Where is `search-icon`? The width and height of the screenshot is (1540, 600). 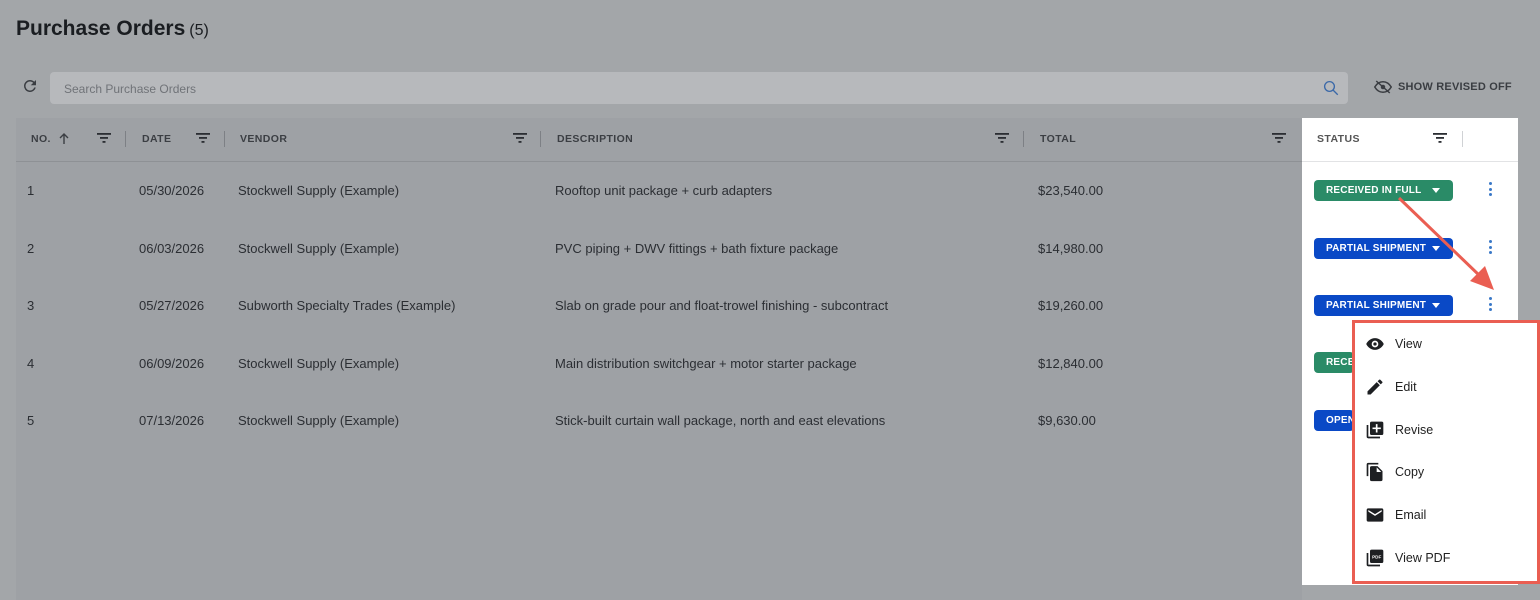 search-icon is located at coordinates (1331, 88).